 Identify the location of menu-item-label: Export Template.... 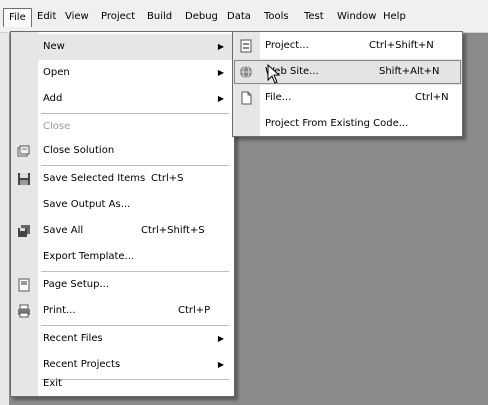
(89, 256).